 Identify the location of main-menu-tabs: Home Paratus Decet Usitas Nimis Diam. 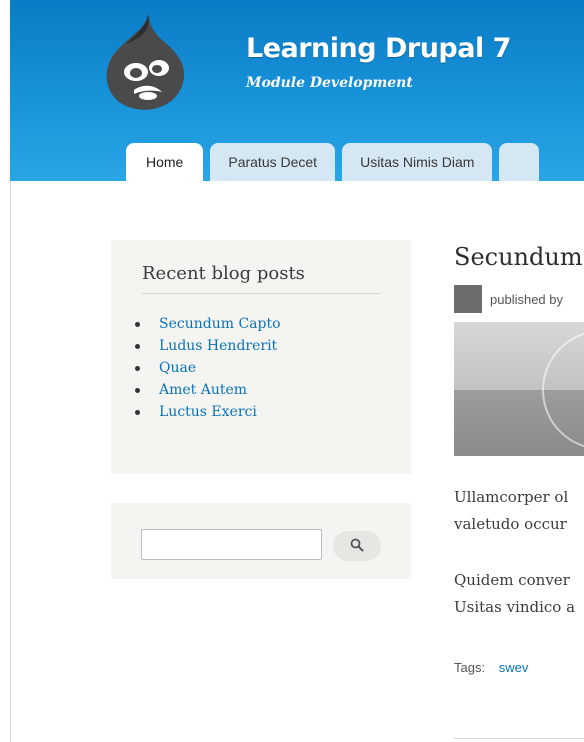
(333, 162).